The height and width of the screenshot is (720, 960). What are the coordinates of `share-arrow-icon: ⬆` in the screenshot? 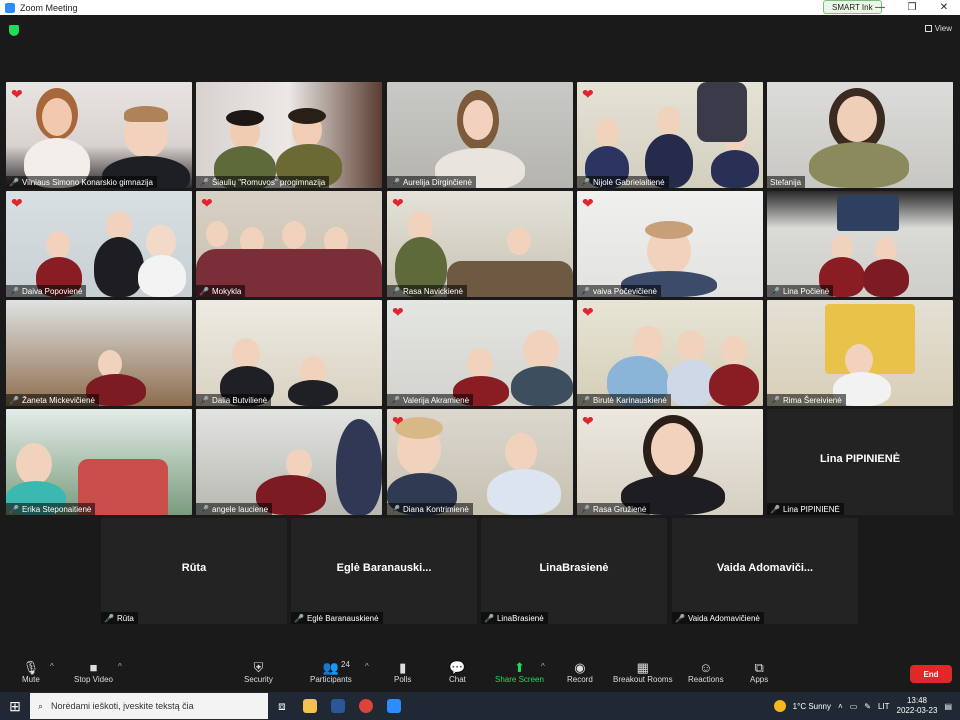 It's located at (519, 667).